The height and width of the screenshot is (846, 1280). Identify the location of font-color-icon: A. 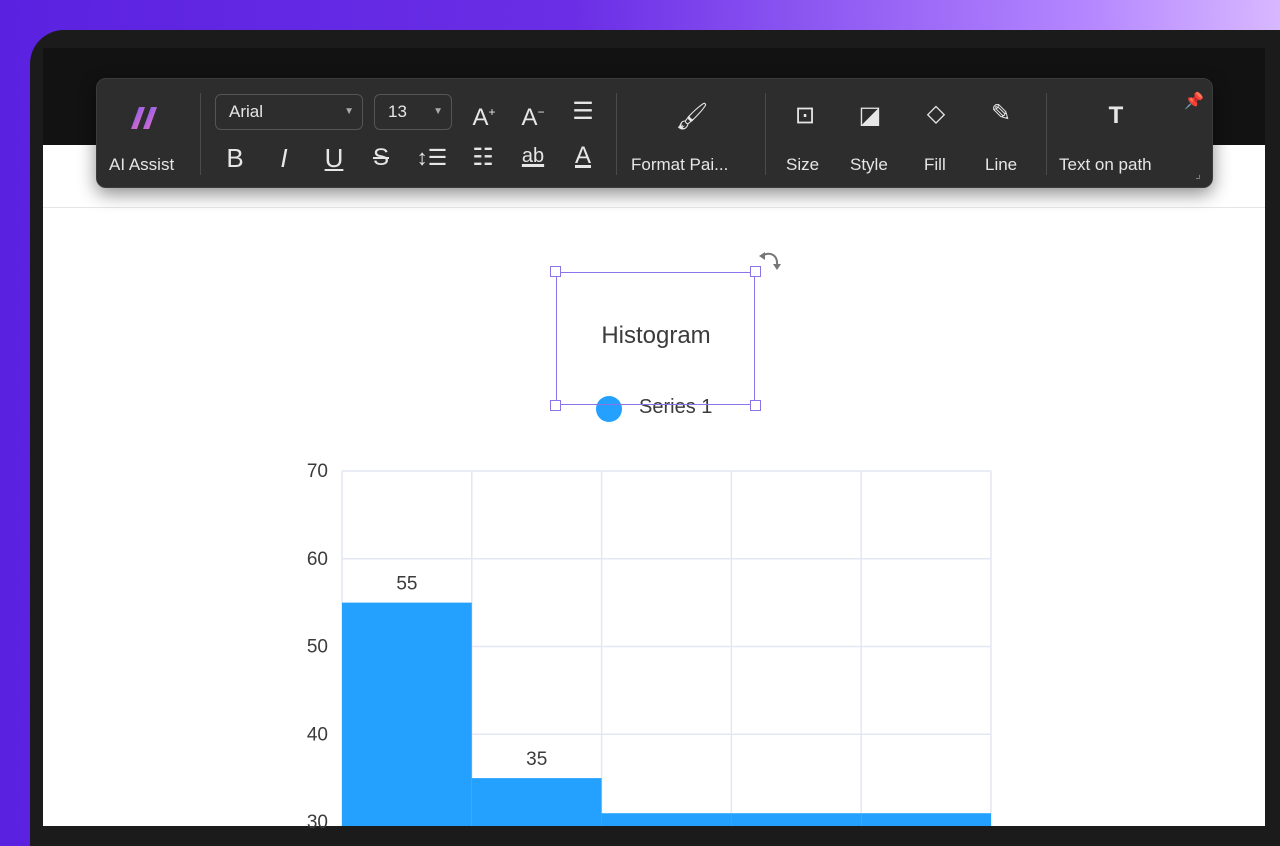
(583, 156).